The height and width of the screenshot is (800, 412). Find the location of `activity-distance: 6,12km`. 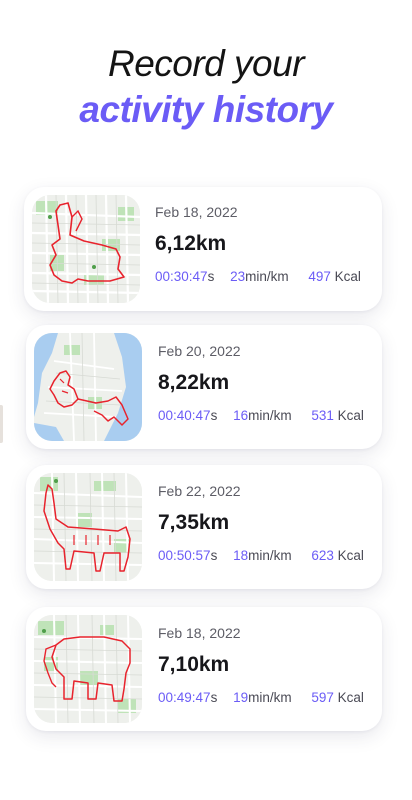

activity-distance: 6,12km is located at coordinates (191, 243).